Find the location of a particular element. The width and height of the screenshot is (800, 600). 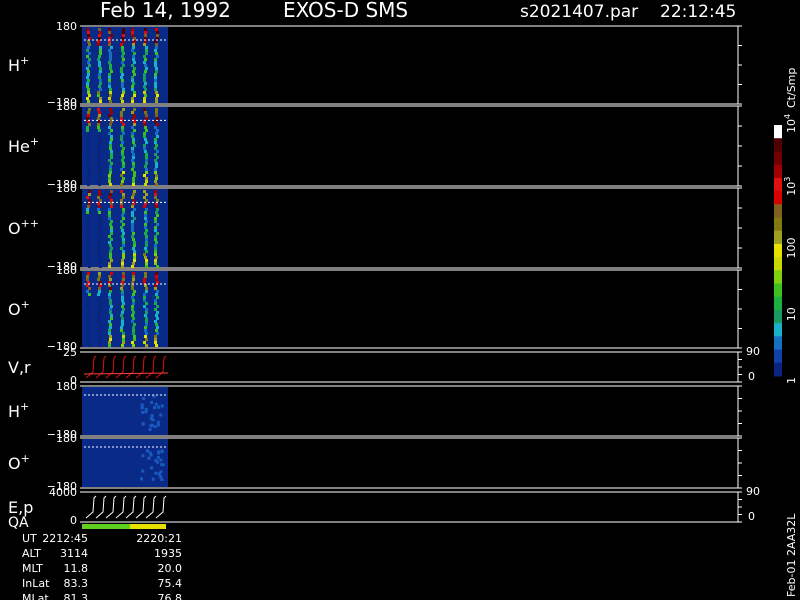

species-name: H is located at coordinates (14, 65).